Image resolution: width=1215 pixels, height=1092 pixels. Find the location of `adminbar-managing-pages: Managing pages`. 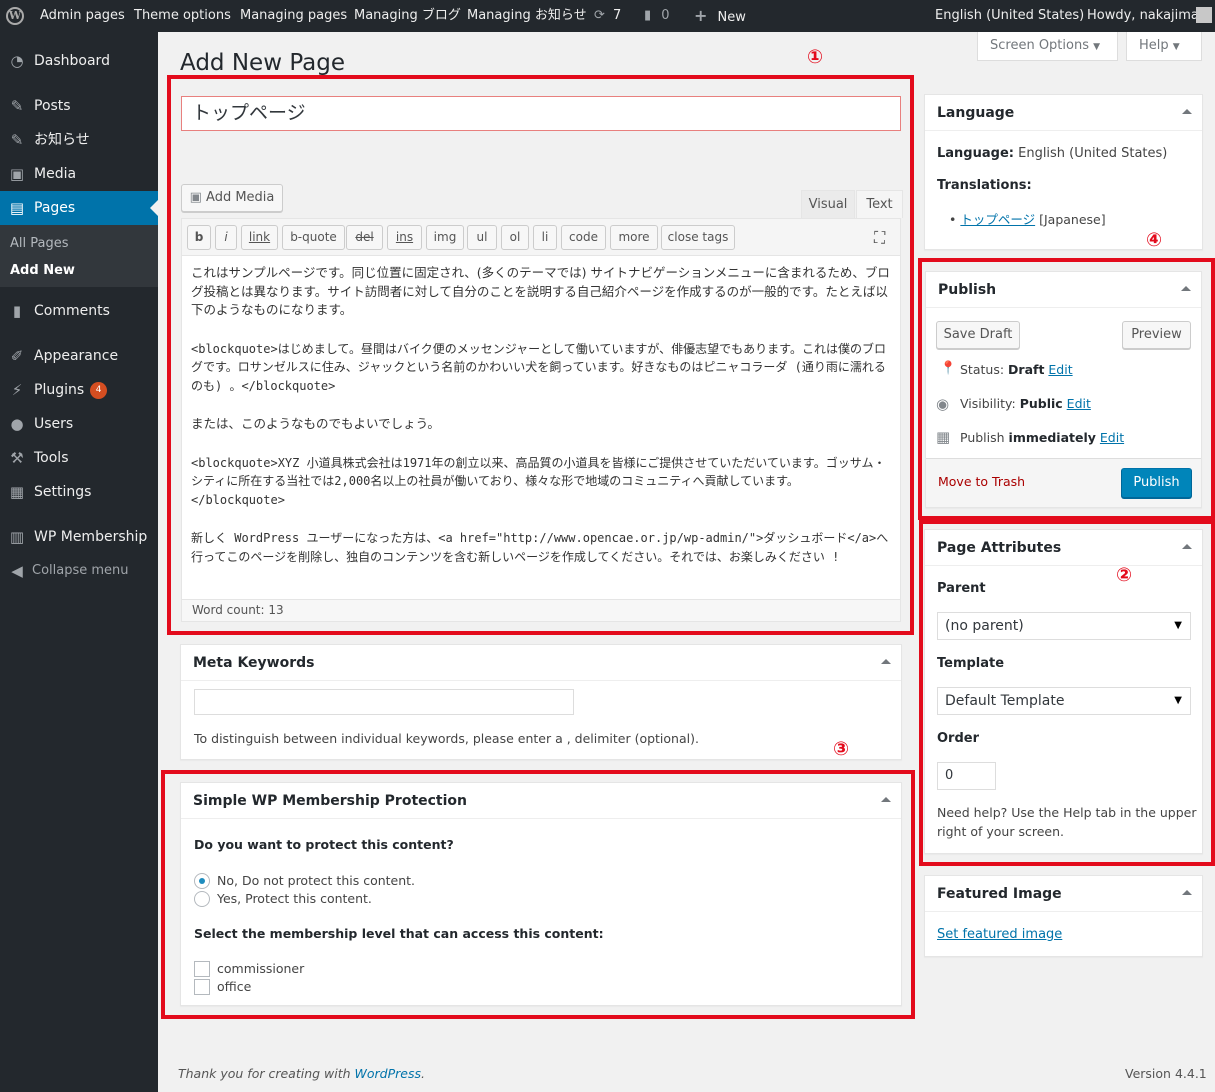

adminbar-managing-pages: Managing pages is located at coordinates (293, 16).